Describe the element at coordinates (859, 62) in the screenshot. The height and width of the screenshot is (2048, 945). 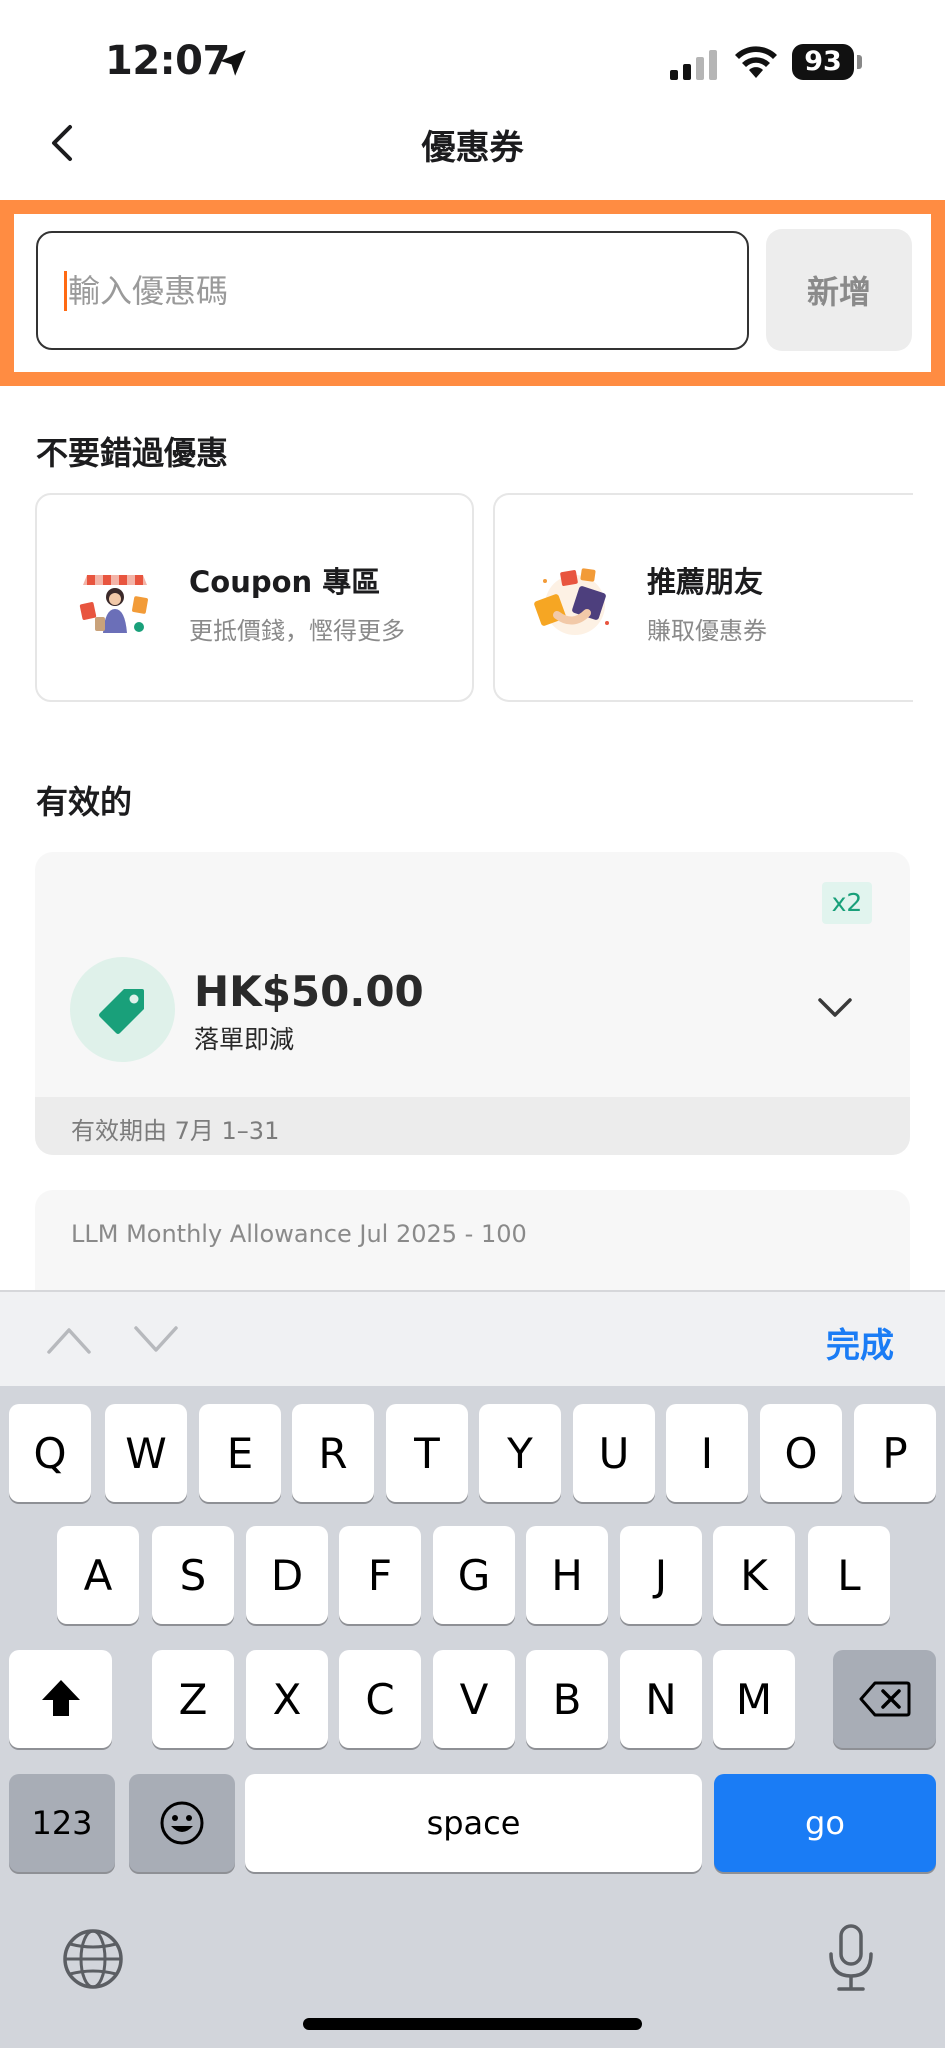
I see `battery-tip` at that location.